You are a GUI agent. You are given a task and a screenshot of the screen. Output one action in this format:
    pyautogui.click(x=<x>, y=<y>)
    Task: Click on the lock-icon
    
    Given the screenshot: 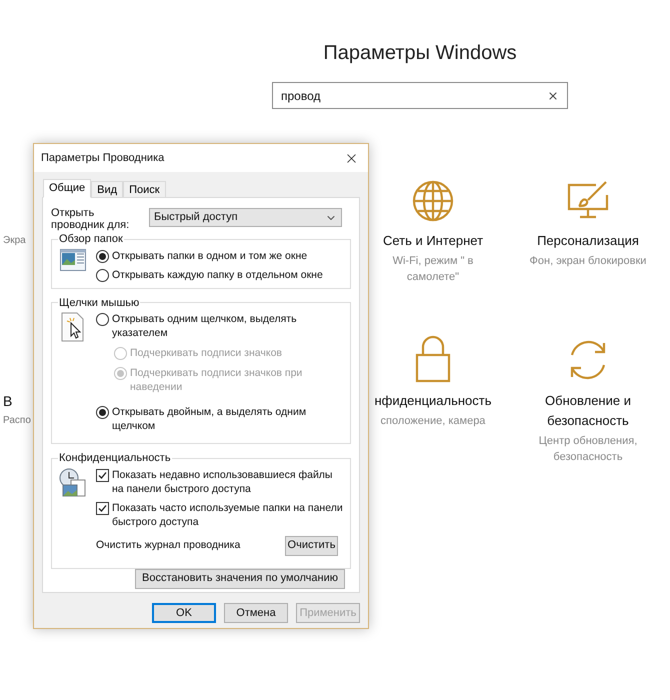 What is the action you would take?
    pyautogui.click(x=433, y=359)
    